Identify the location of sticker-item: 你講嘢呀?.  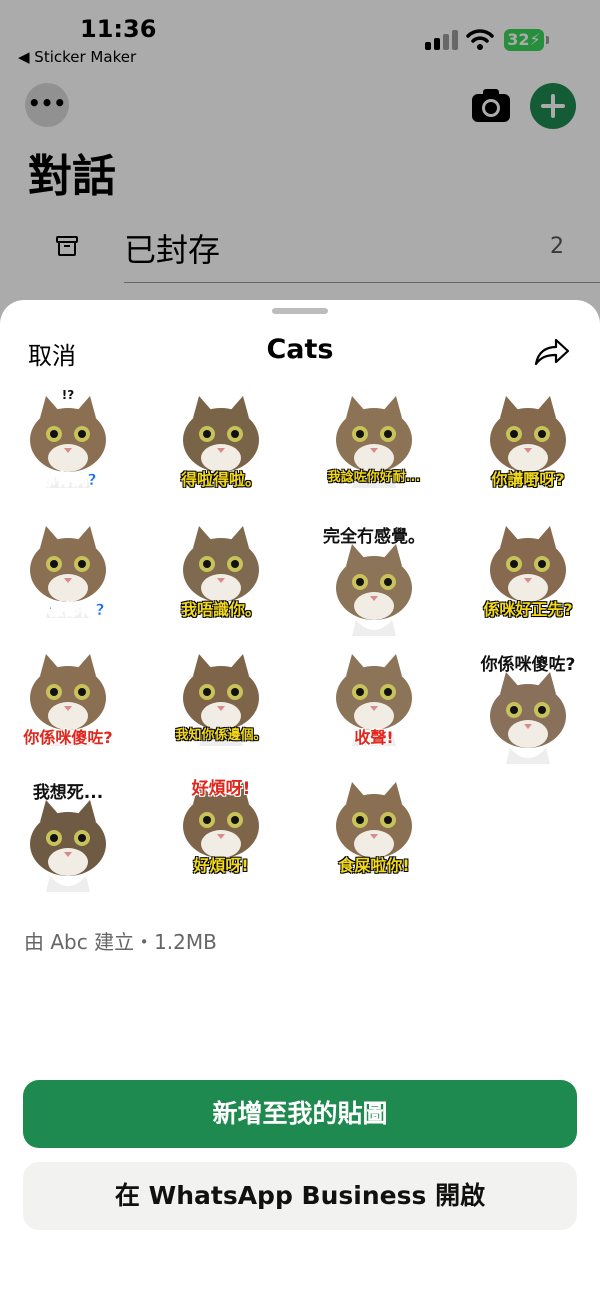
(528, 450).